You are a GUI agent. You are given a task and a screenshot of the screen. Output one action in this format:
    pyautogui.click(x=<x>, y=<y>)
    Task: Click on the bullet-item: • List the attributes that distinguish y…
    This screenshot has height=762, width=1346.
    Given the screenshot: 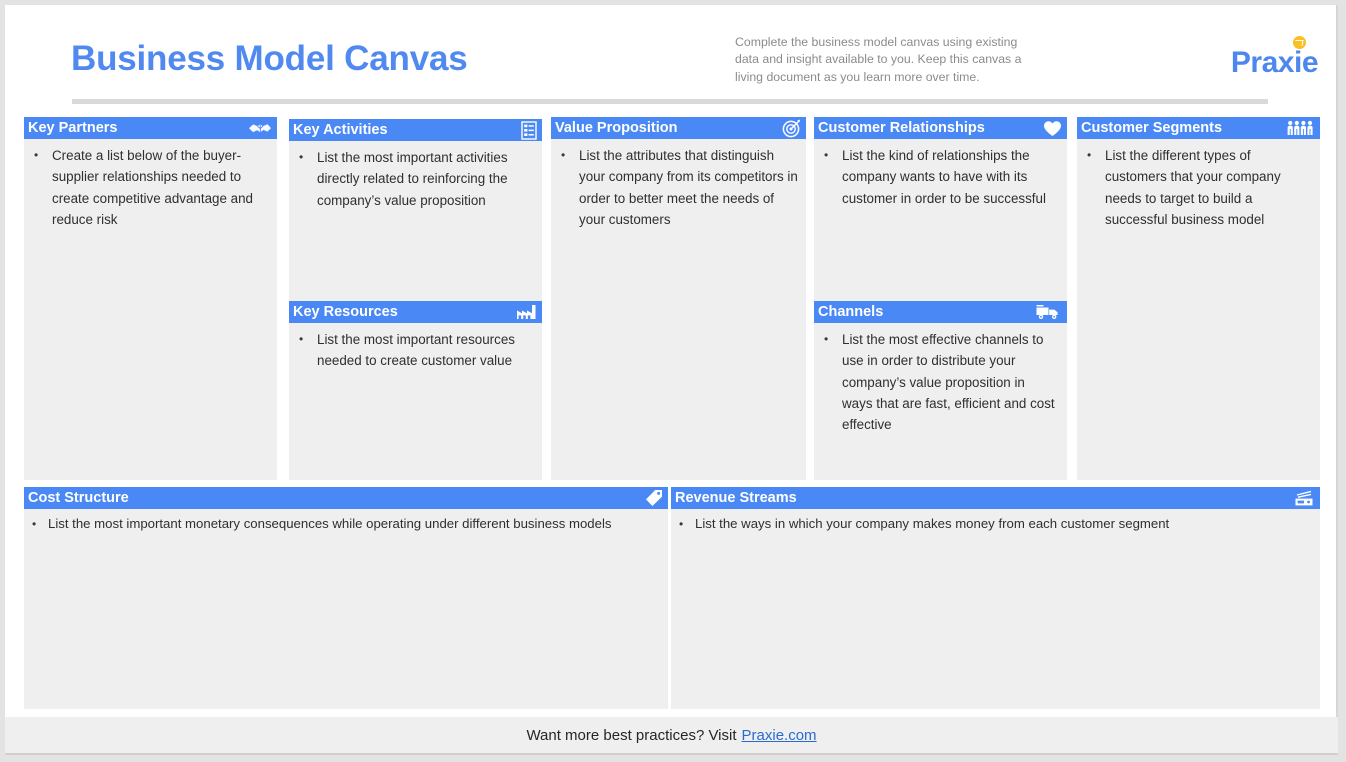 What is the action you would take?
    pyautogui.click(x=679, y=187)
    